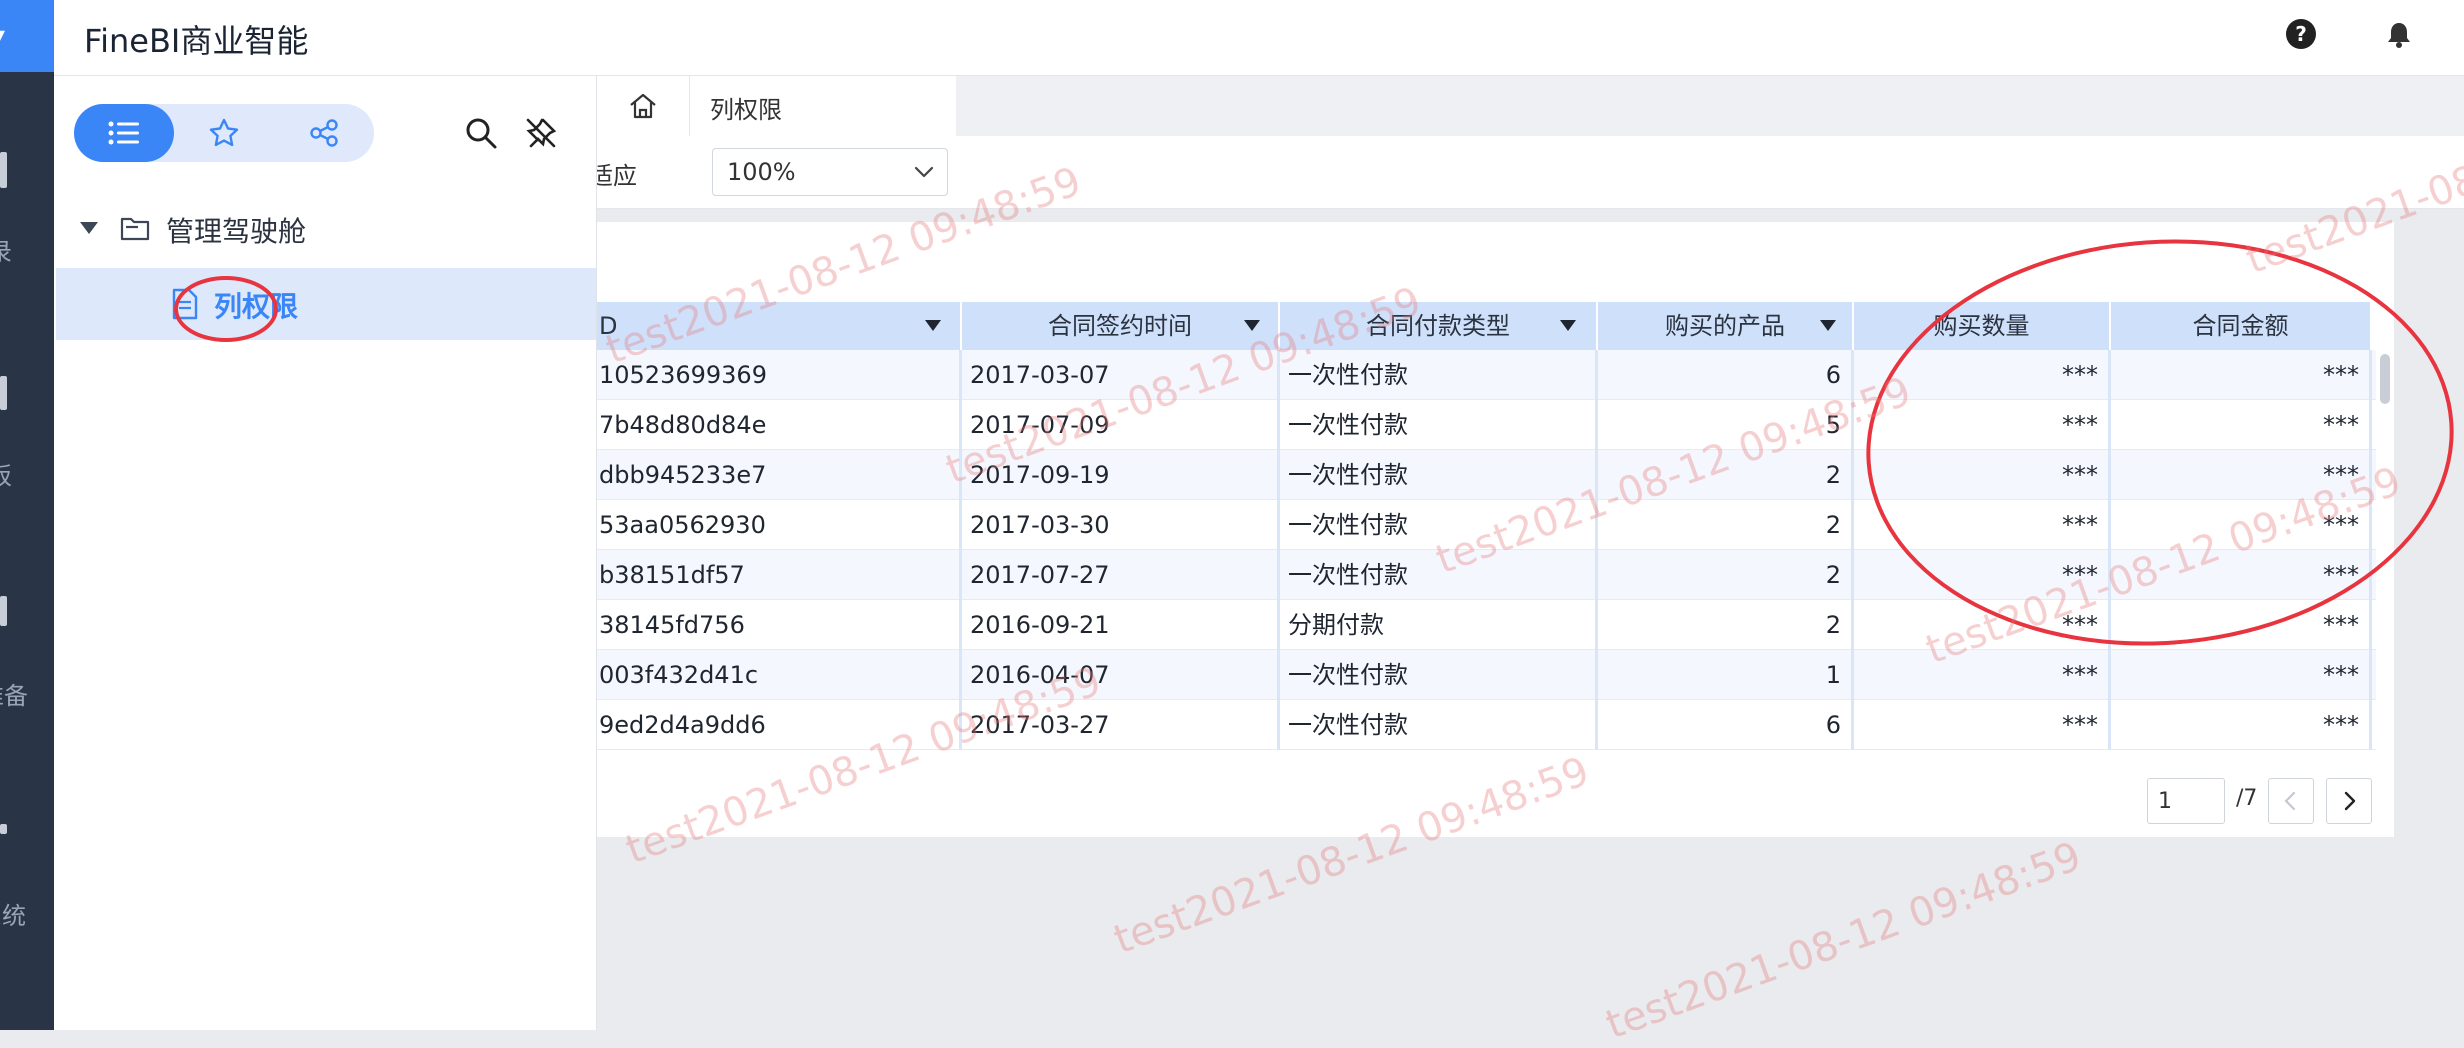  I want to click on nav-icon-system, so click(3, 829).